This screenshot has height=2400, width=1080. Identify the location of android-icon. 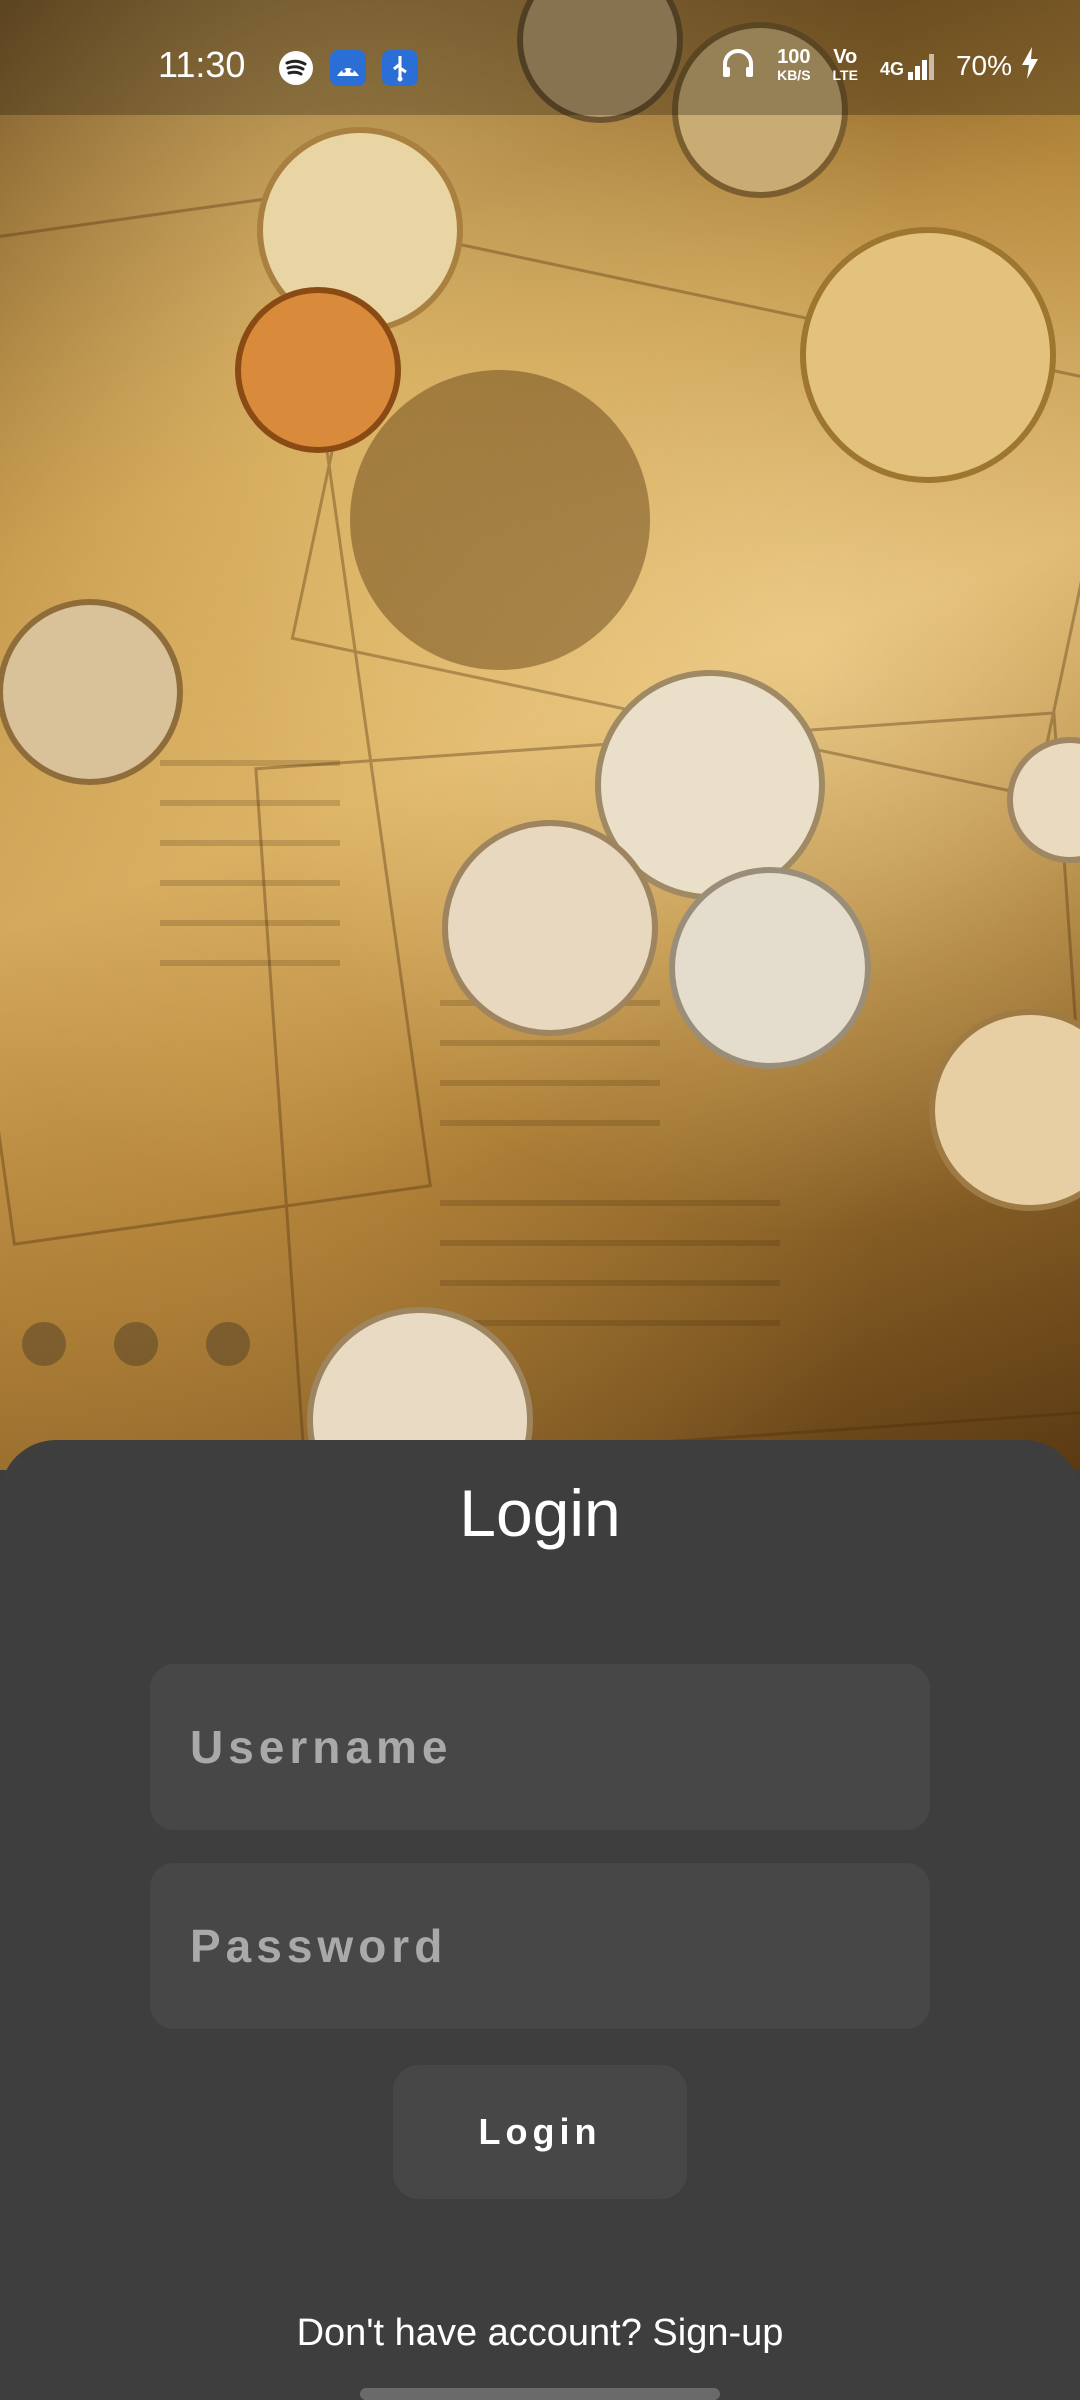
(348, 68).